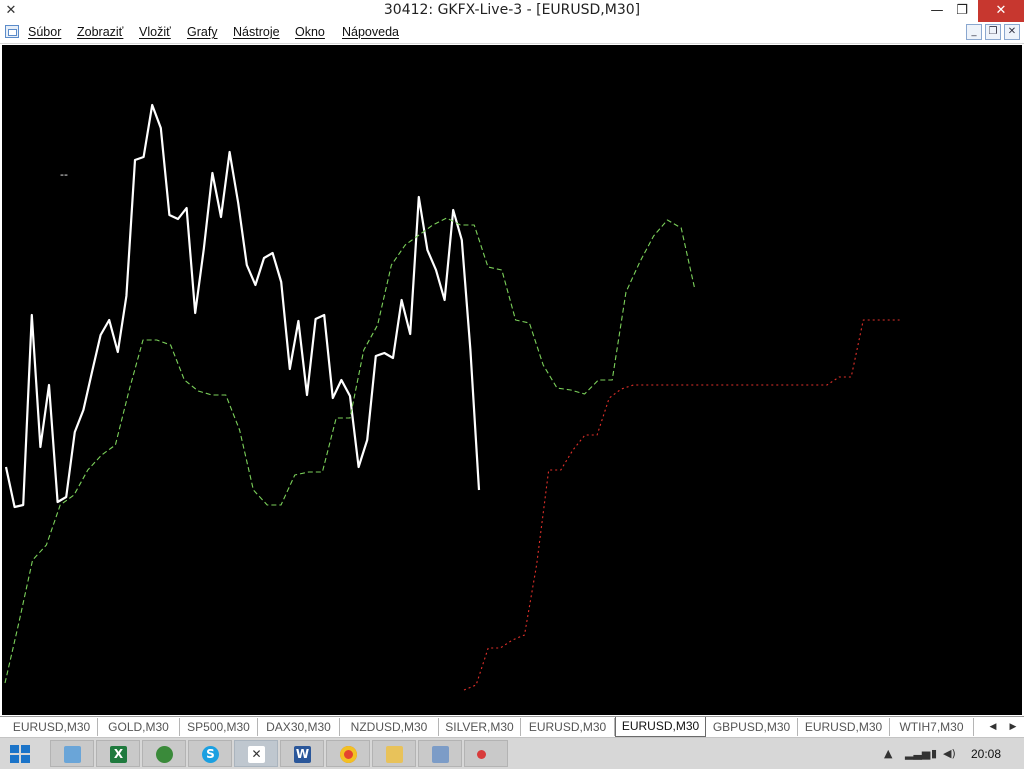  I want to click on close-button: ✕, so click(1001, 11).